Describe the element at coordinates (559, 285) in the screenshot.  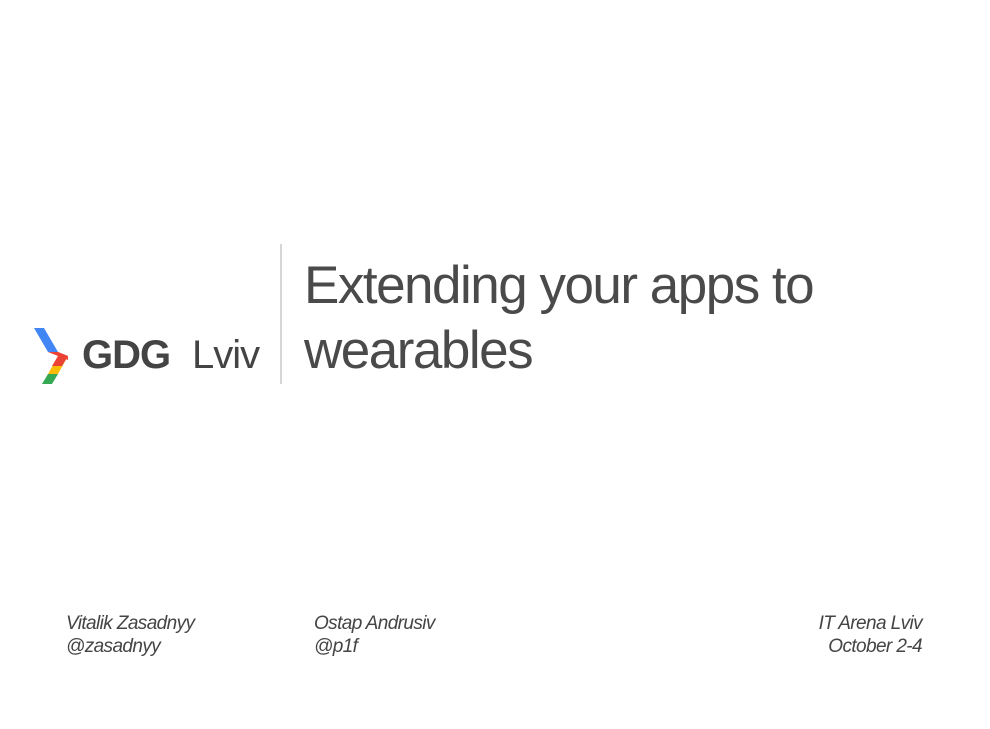
I see `slide-title-line-1: Extending your apps to` at that location.